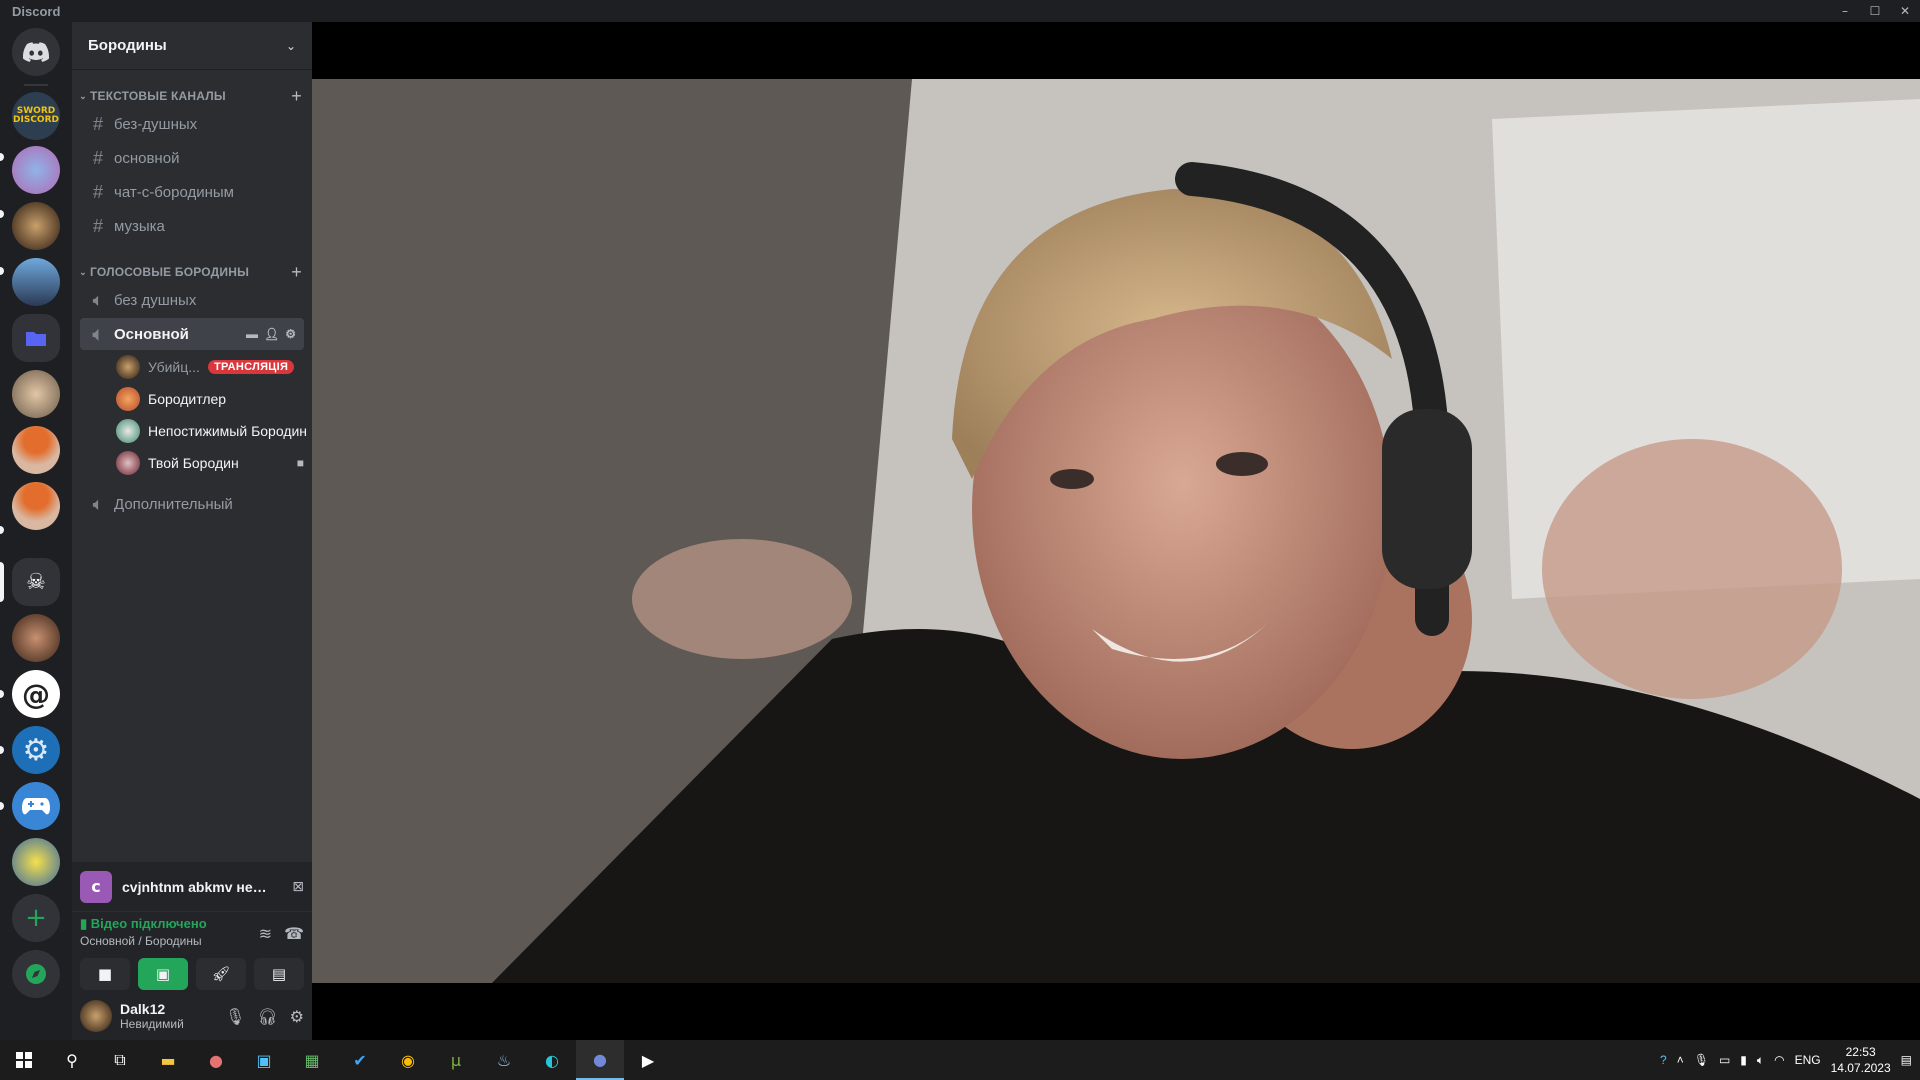  I want to click on discord-taskbar-icon: ●, so click(600, 1060).